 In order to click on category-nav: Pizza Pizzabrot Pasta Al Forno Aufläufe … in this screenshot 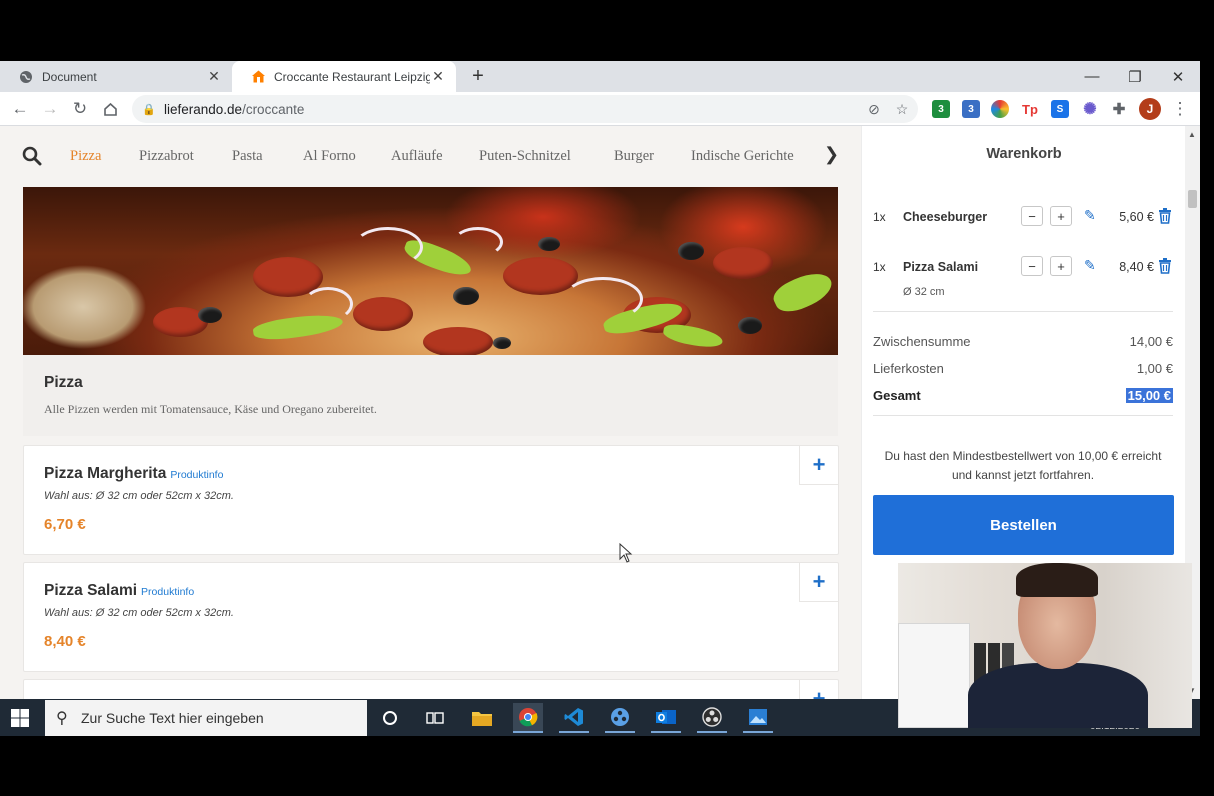, I will do `click(430, 156)`.